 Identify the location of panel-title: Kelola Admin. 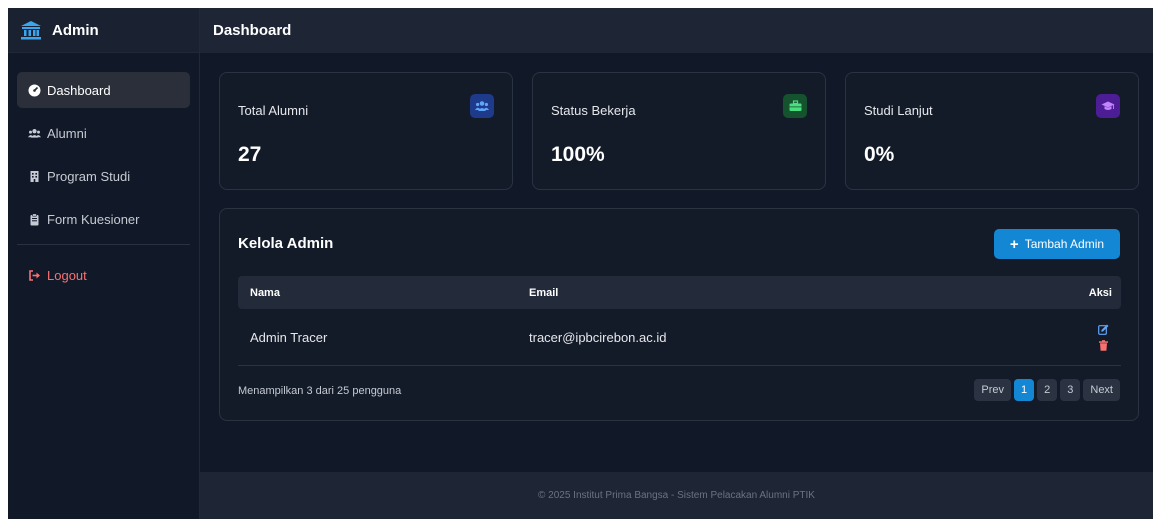
(286, 243).